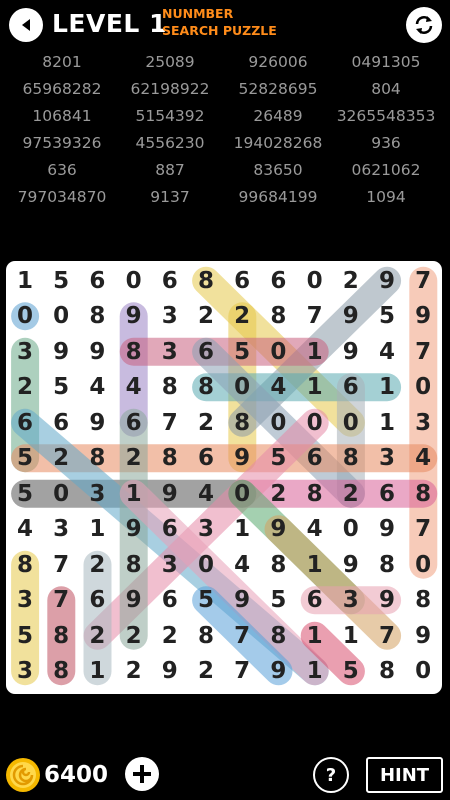 This screenshot has height=800, width=450. What do you see at coordinates (404, 775) in the screenshot?
I see `hint-button: HINT` at bounding box center [404, 775].